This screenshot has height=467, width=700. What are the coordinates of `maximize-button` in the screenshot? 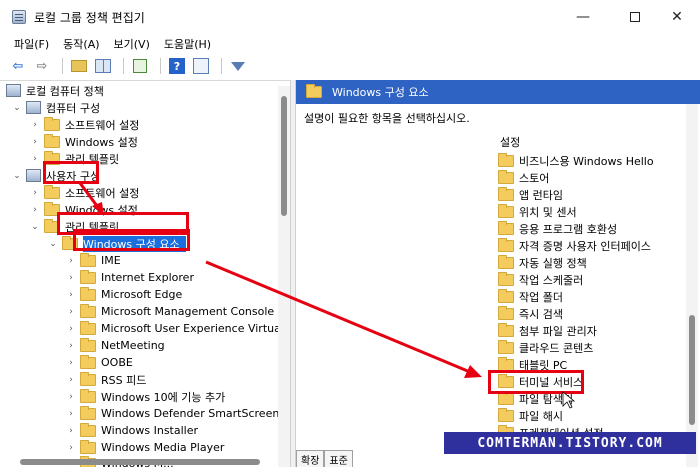 It's located at (635, 17).